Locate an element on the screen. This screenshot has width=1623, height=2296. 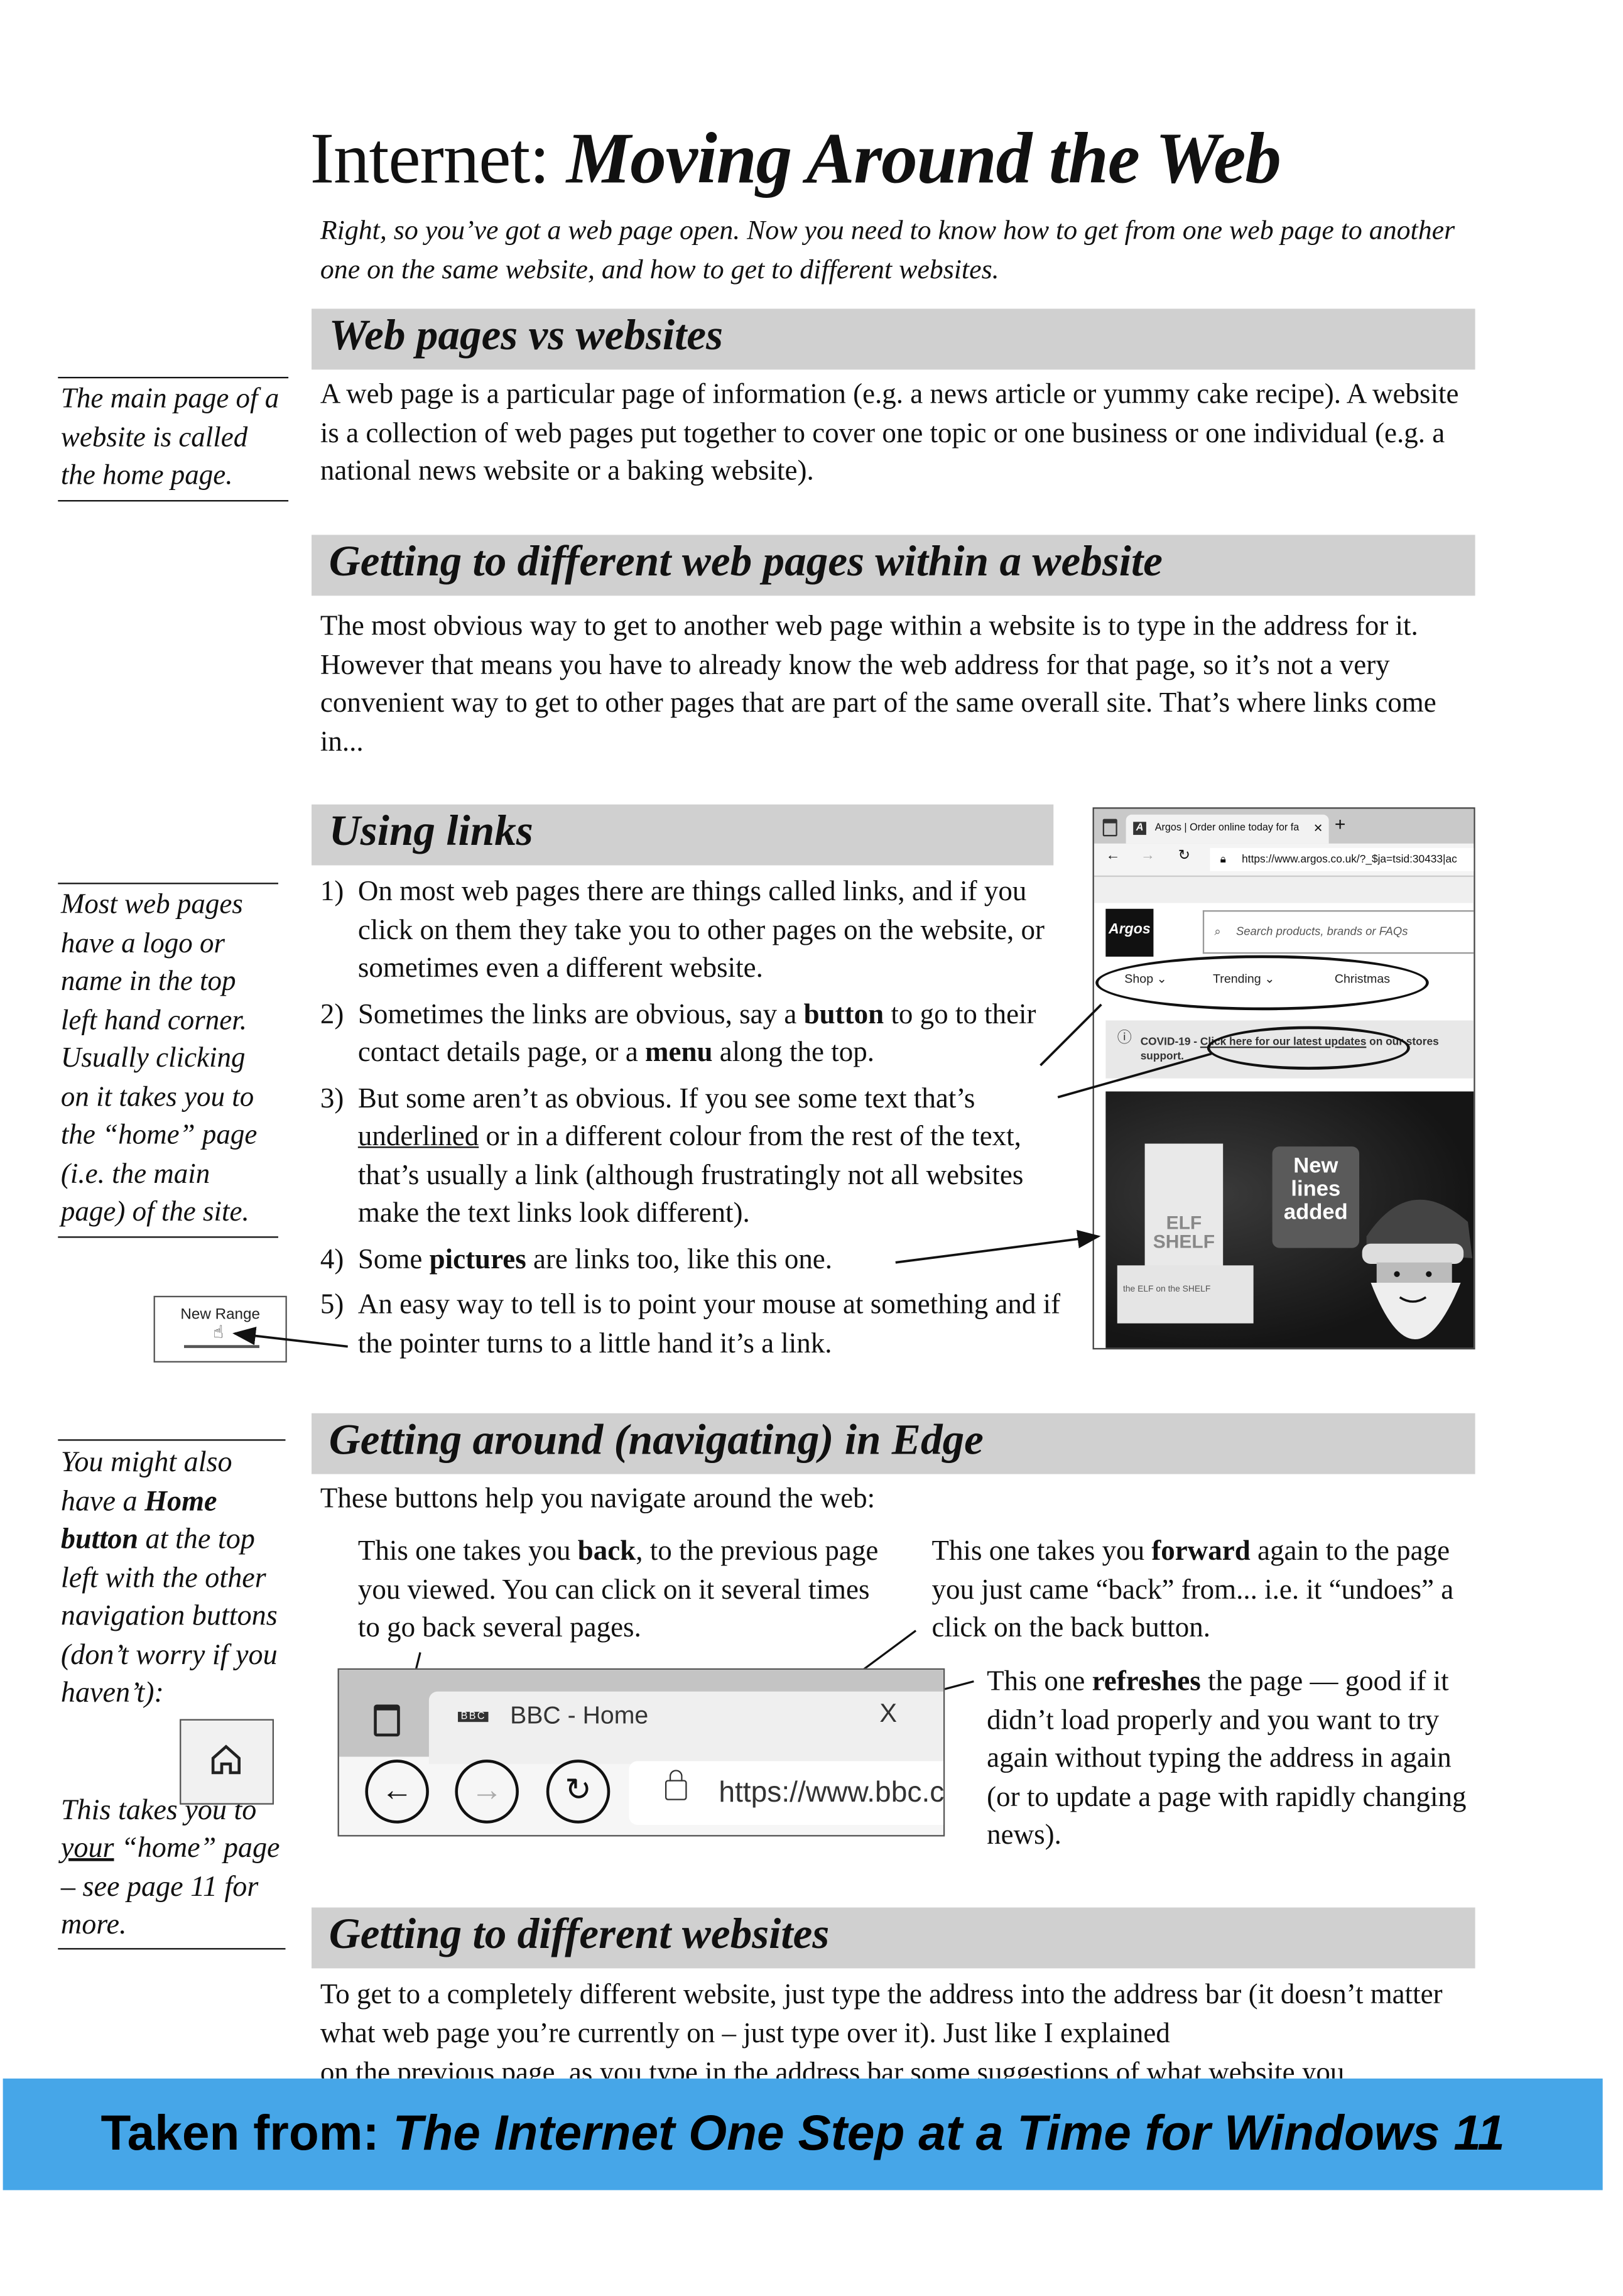
heading-navigating: Getting around (navigating) in Edge is located at coordinates (894, 1443).